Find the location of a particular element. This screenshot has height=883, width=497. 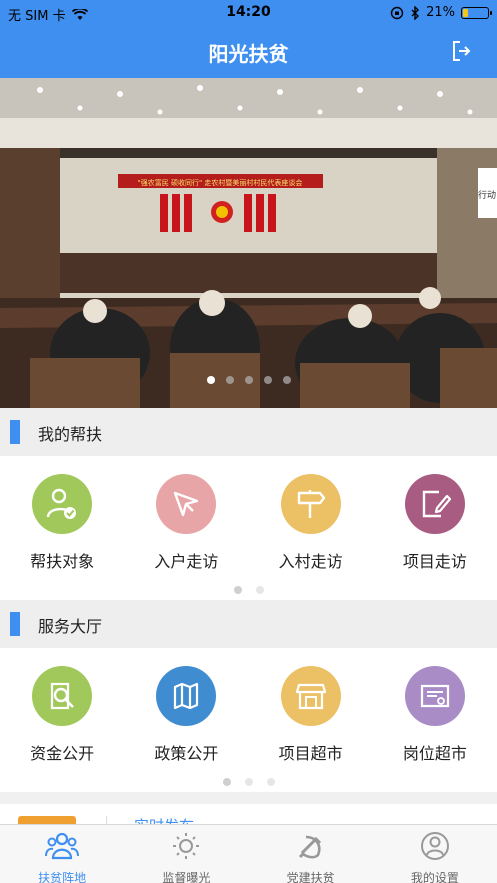

send-arrow-icon is located at coordinates (186, 504).